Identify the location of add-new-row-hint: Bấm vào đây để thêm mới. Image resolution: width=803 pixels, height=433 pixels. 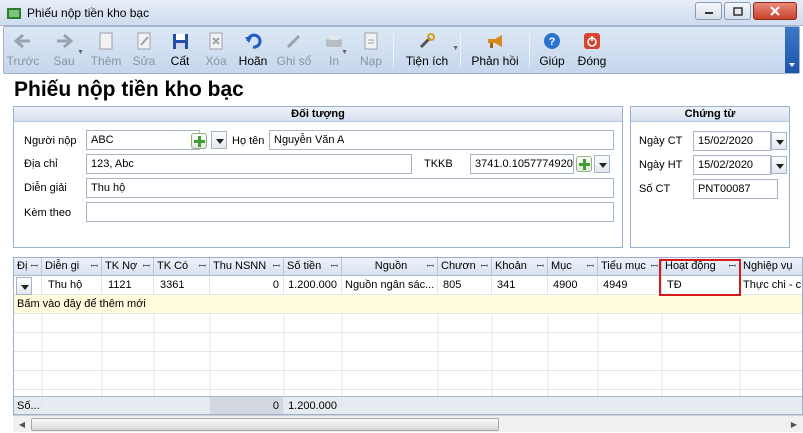
(164, 304).